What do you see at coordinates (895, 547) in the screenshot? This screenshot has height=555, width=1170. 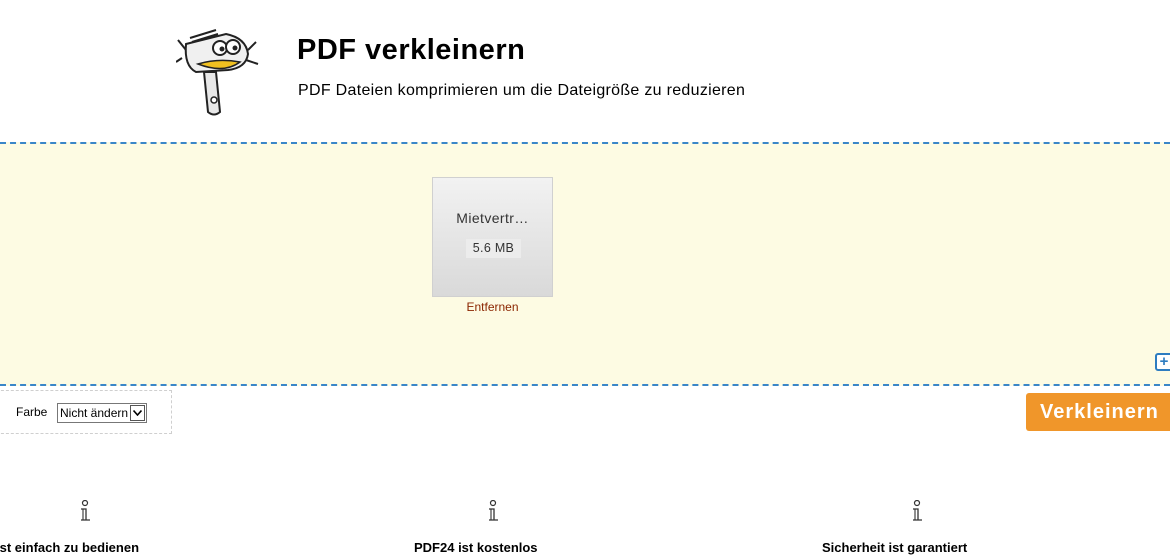 I see `feature-title-security: Sicherheit ist garantiert` at bounding box center [895, 547].